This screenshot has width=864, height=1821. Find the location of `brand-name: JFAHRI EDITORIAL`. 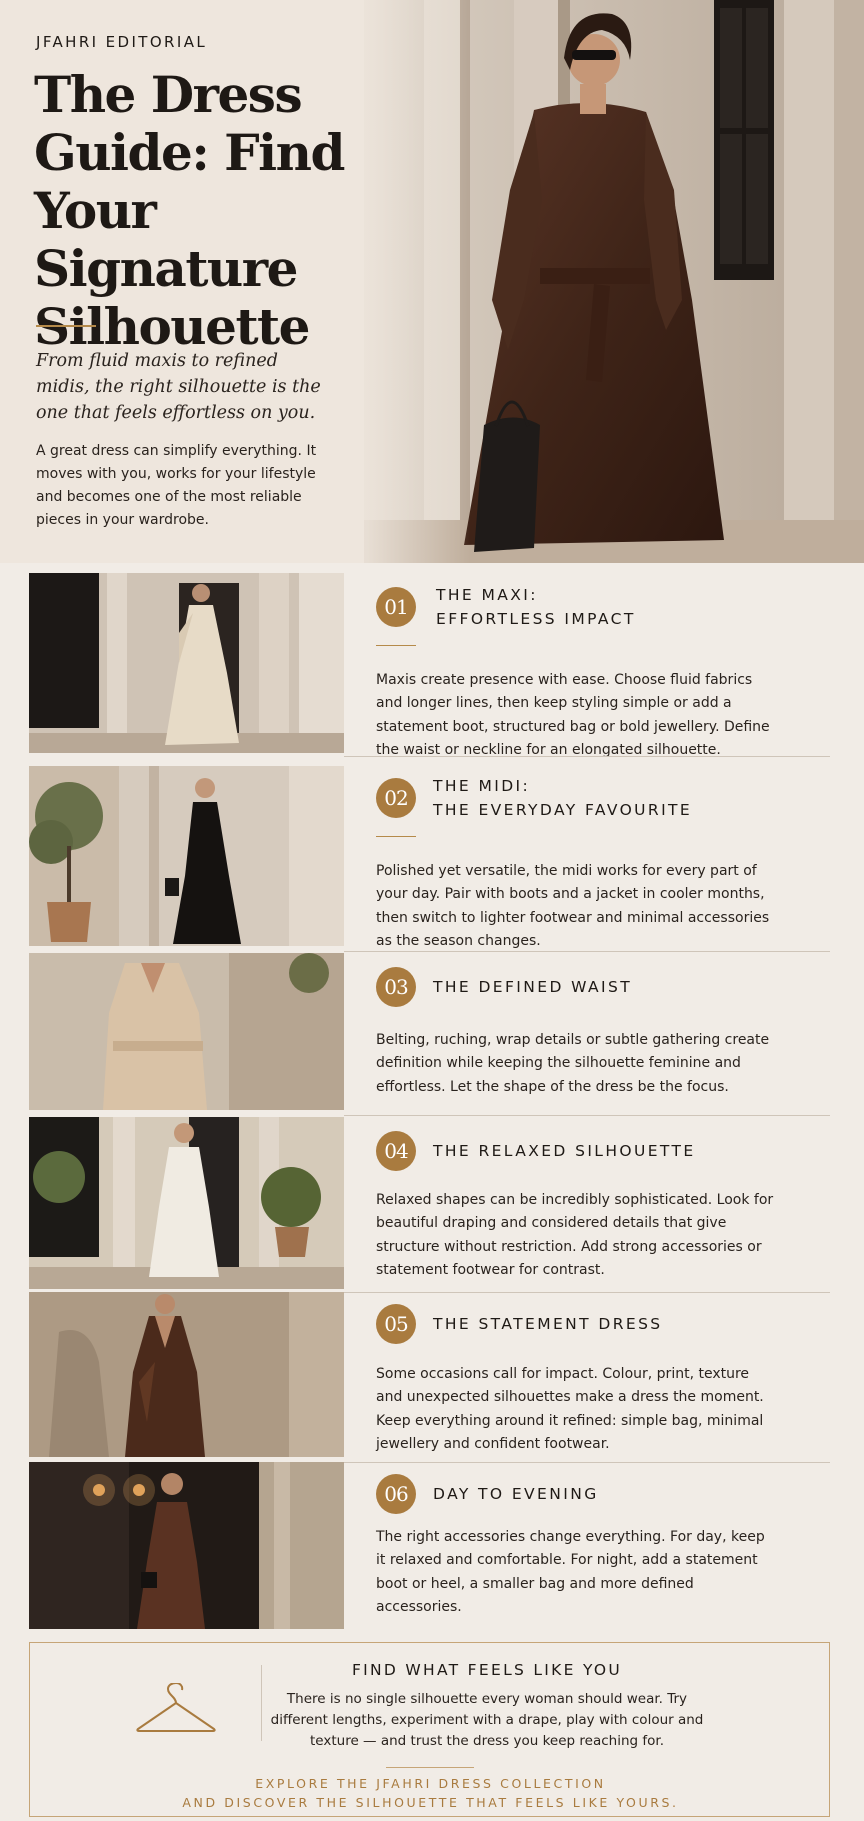

brand-name: JFAHRI EDITORIAL is located at coordinates (122, 42).